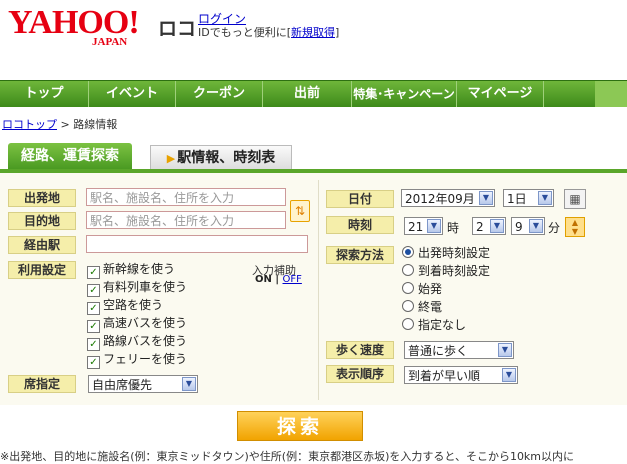 This screenshot has width=627, height=464. Describe the element at coordinates (528, 226) in the screenshot. I see `minute-ones-select: 9 ▼` at that location.